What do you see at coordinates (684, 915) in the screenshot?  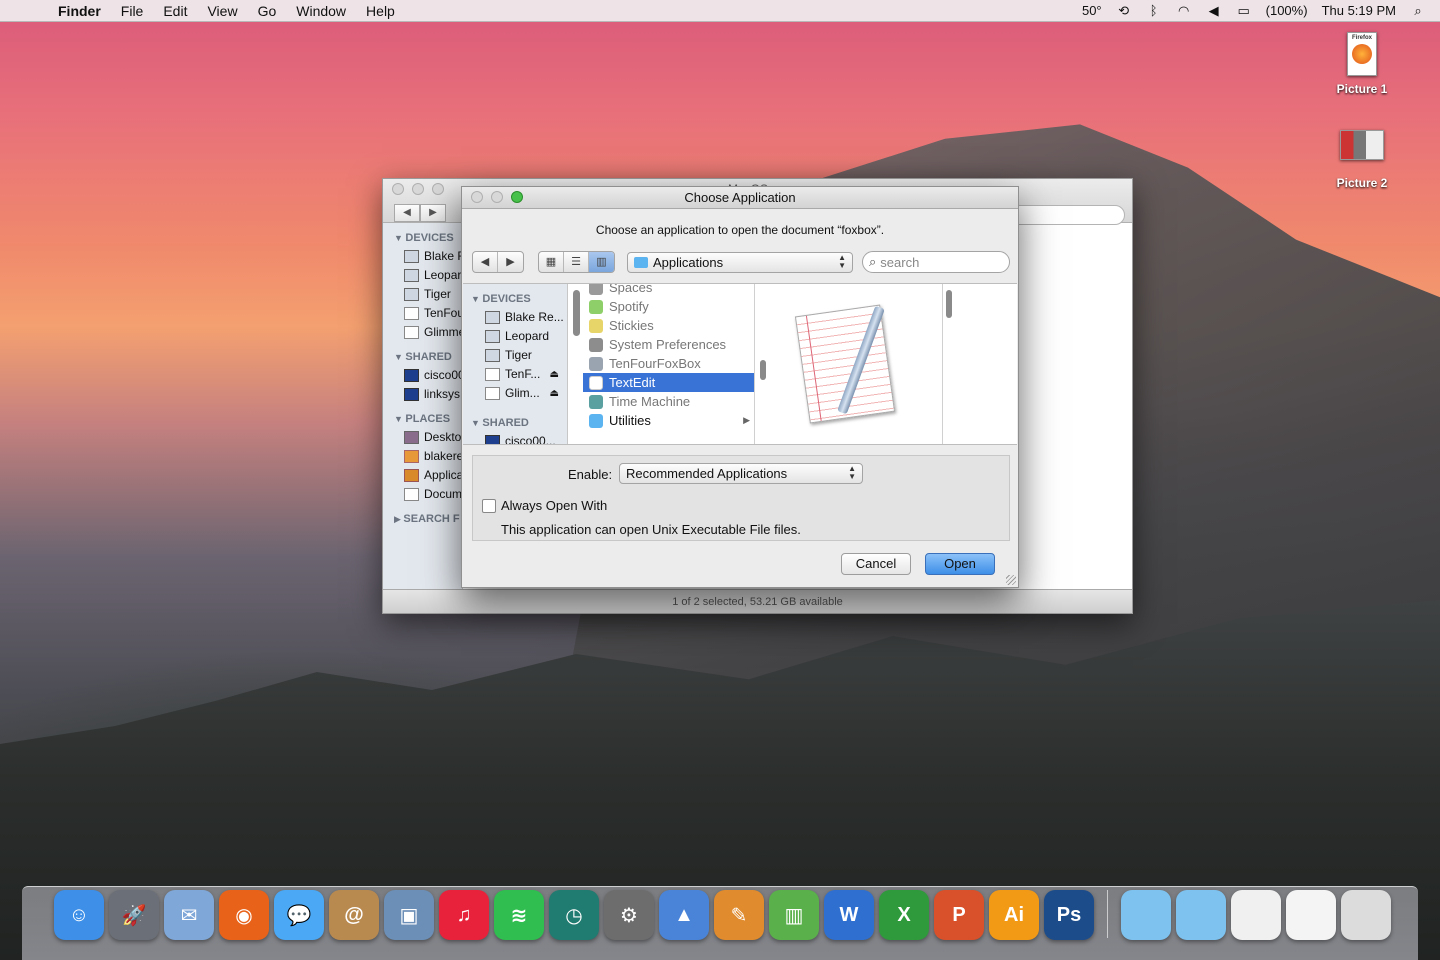 I see `dock-keynote-icon: ▲` at bounding box center [684, 915].